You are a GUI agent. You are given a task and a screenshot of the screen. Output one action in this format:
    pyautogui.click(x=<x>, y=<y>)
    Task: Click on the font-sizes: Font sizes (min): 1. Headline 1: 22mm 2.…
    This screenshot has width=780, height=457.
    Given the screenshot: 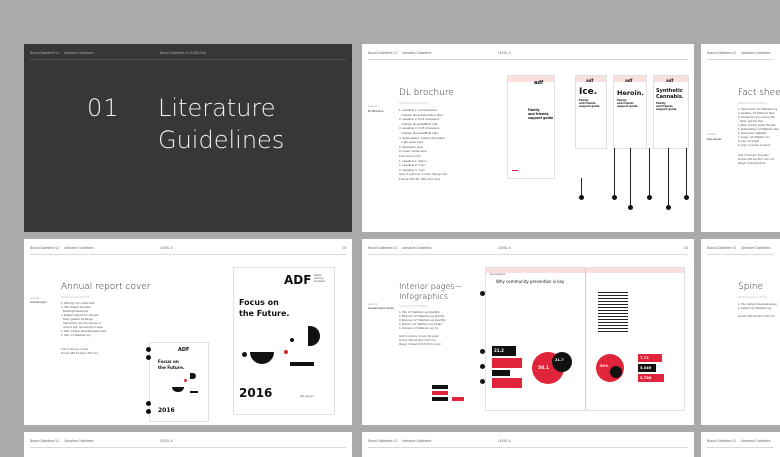 What is the action you would take?
    pyautogui.click(x=413, y=163)
    